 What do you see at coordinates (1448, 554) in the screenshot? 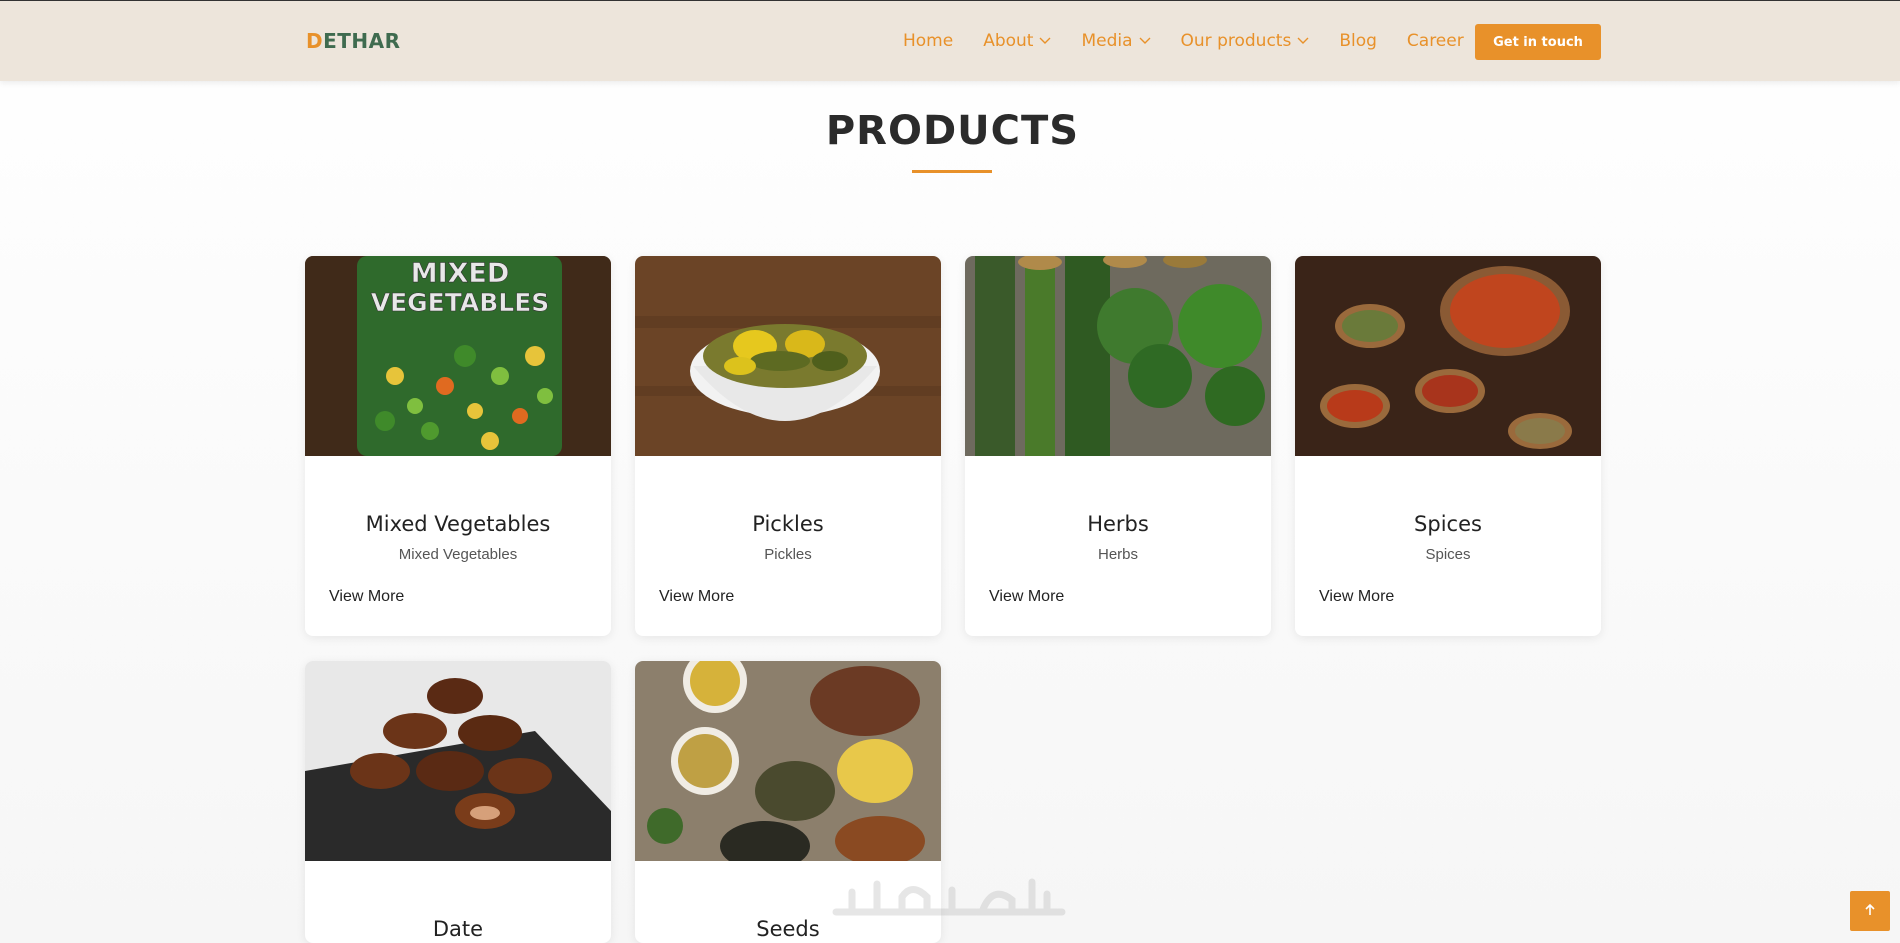
I see `product-subtitle: Spices` at bounding box center [1448, 554].